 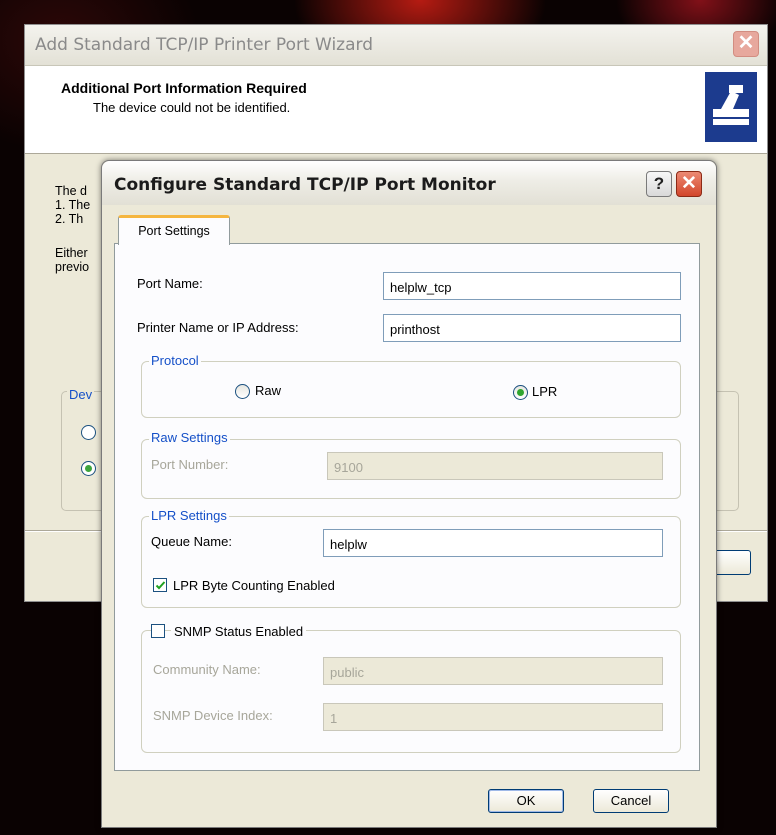 What do you see at coordinates (493, 543) in the screenshot?
I see `queue-name-input: helplw` at bounding box center [493, 543].